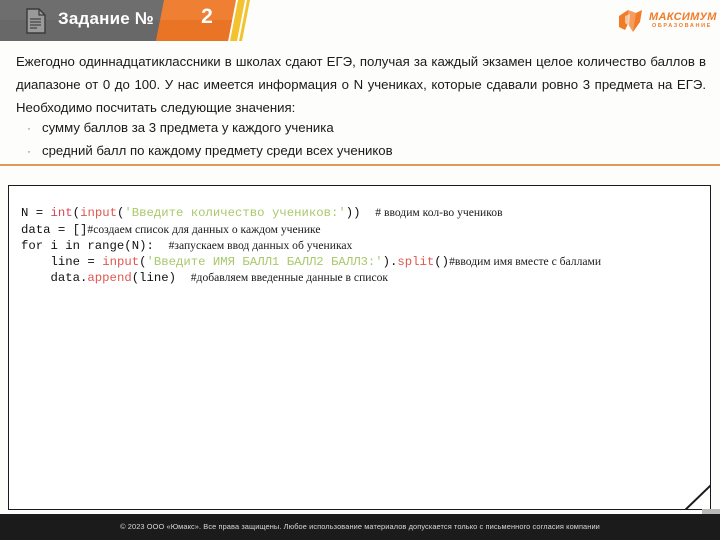 The image size is (720, 540). I want to click on code-token: split, so click(416, 262).